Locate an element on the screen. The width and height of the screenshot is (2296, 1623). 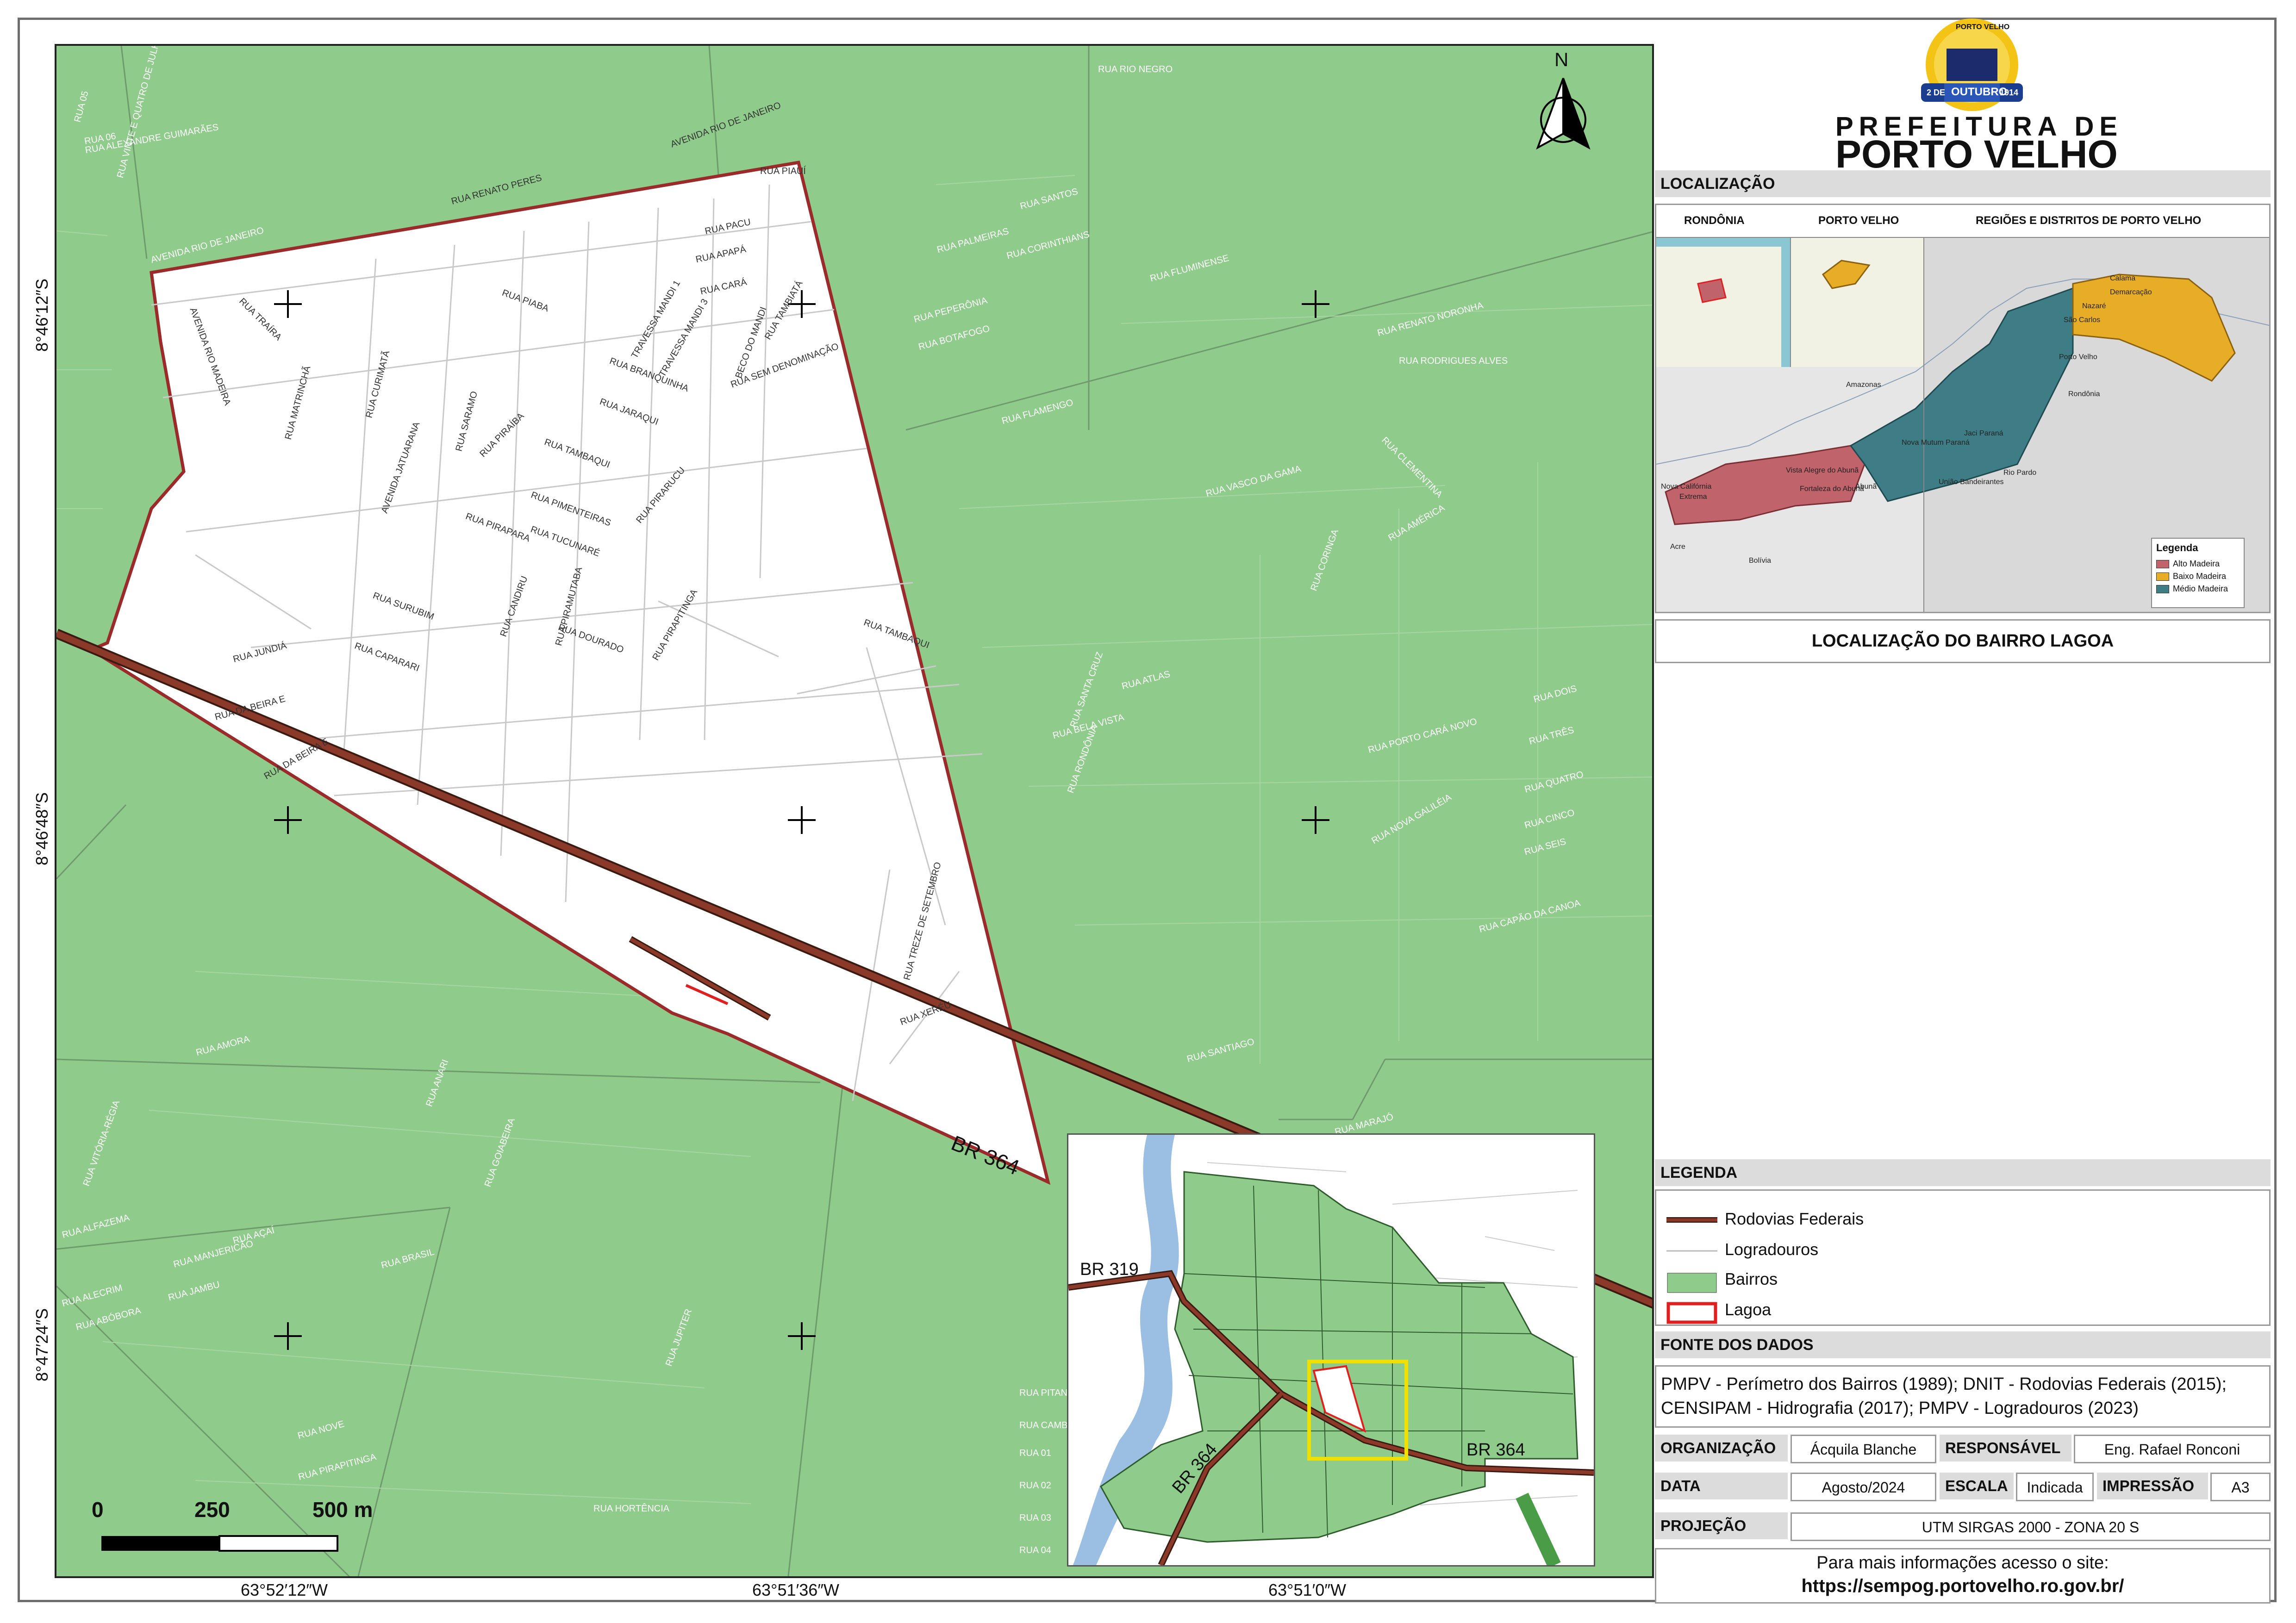
scale-bar is located at coordinates (219, 1543).